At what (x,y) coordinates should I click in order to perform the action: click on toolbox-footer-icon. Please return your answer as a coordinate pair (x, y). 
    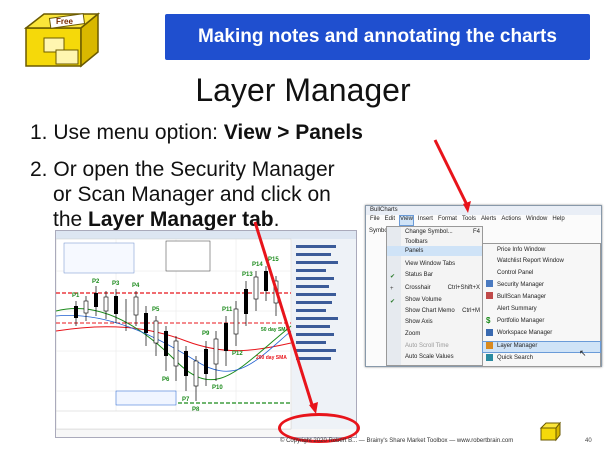
    Looking at the image, I should click on (550, 431).